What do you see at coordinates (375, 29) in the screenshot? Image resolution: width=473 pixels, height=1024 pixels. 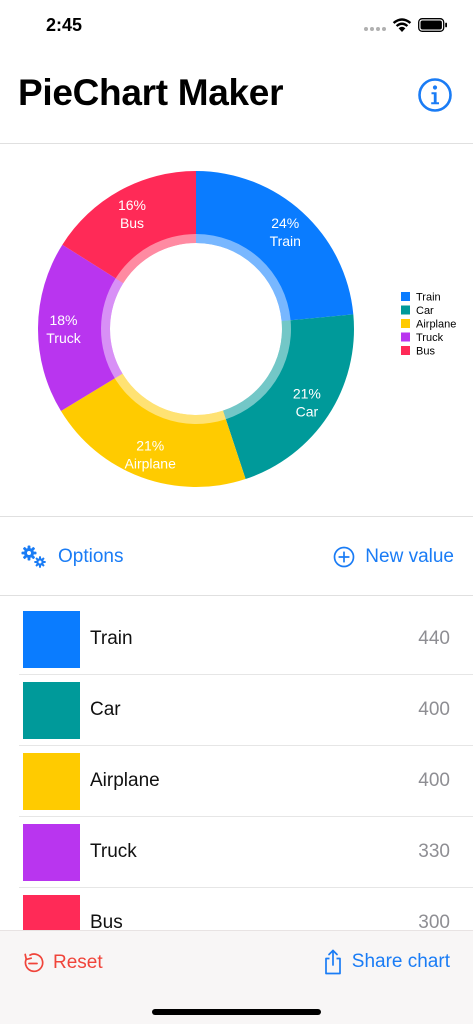 I see `signal-icon` at bounding box center [375, 29].